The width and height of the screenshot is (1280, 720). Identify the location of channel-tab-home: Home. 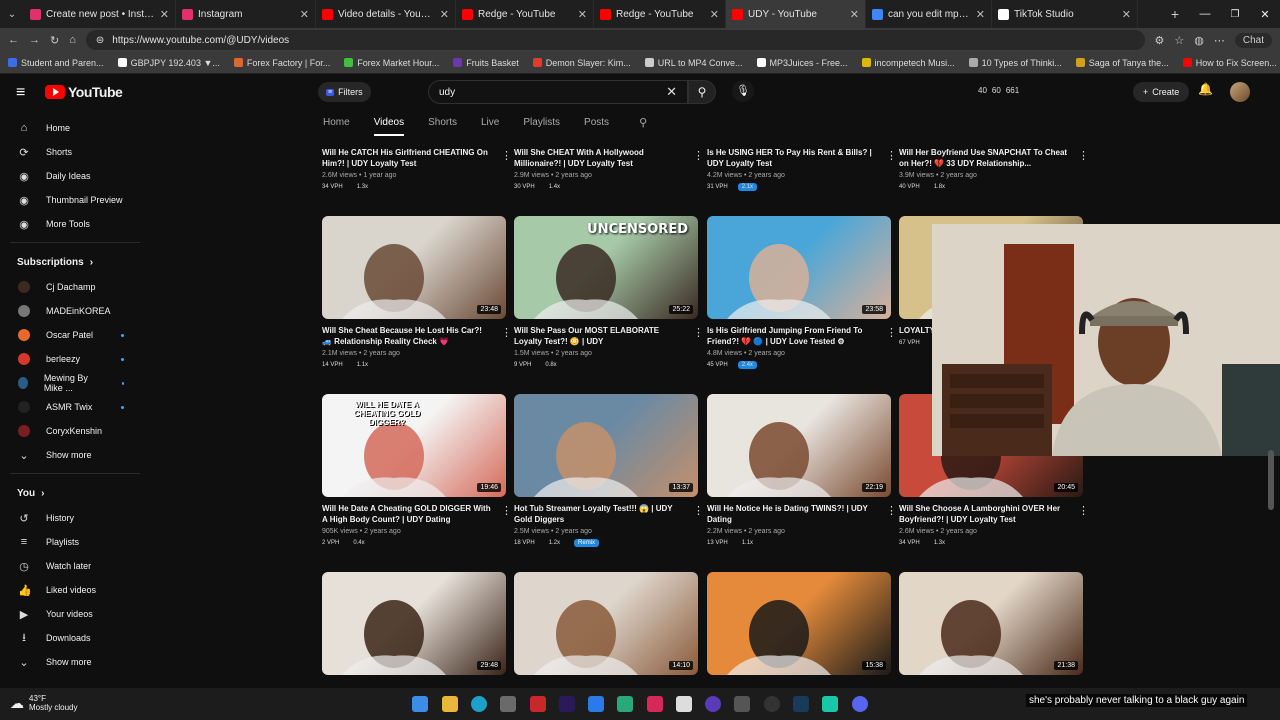
(336, 124).